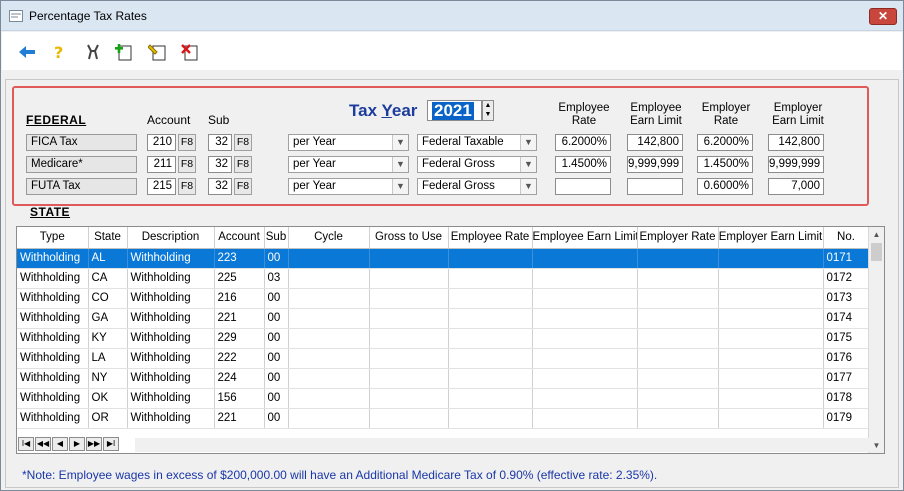 Image resolution: width=904 pixels, height=491 pixels. I want to click on medicare-account-field: 211, so click(161, 164).